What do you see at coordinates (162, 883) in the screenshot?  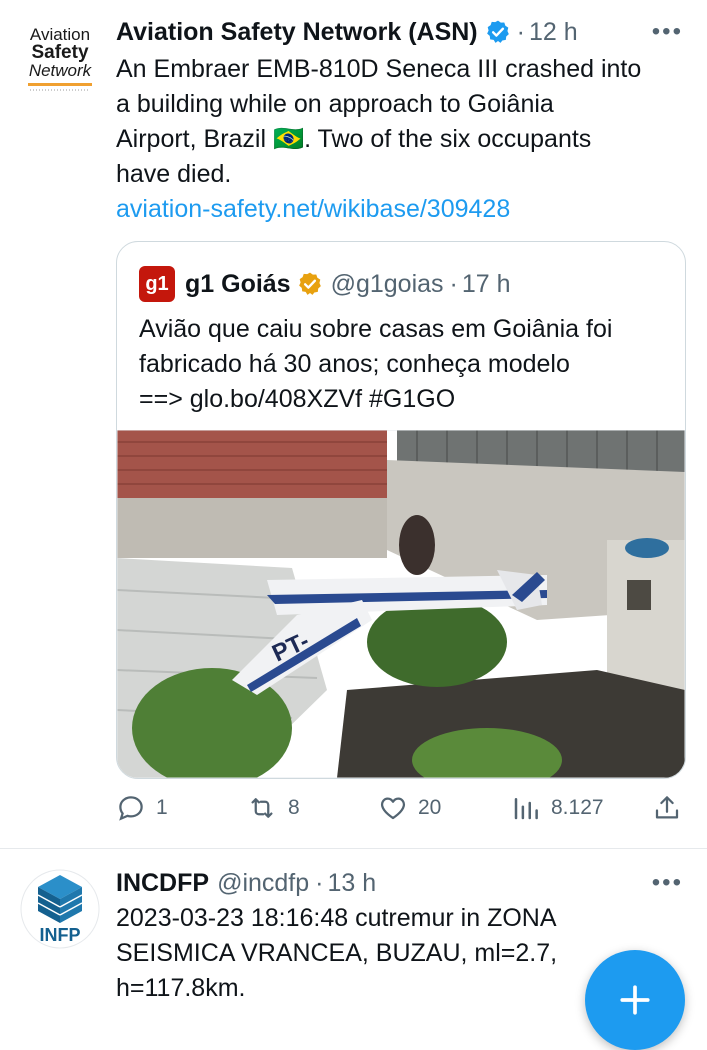 I see `author-name: INCDFP` at bounding box center [162, 883].